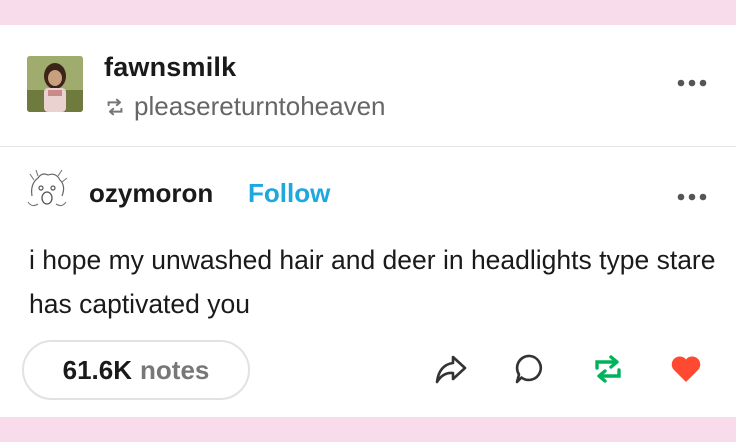 Image resolution: width=736 pixels, height=442 pixels. What do you see at coordinates (686, 369) in the screenshot?
I see `heart-icon` at bounding box center [686, 369].